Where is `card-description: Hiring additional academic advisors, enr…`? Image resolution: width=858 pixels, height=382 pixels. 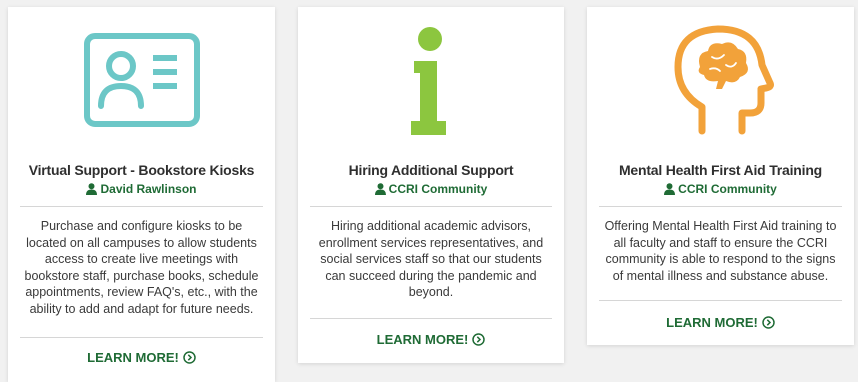
card-description: Hiring additional academic advisors, enr… is located at coordinates (431, 259).